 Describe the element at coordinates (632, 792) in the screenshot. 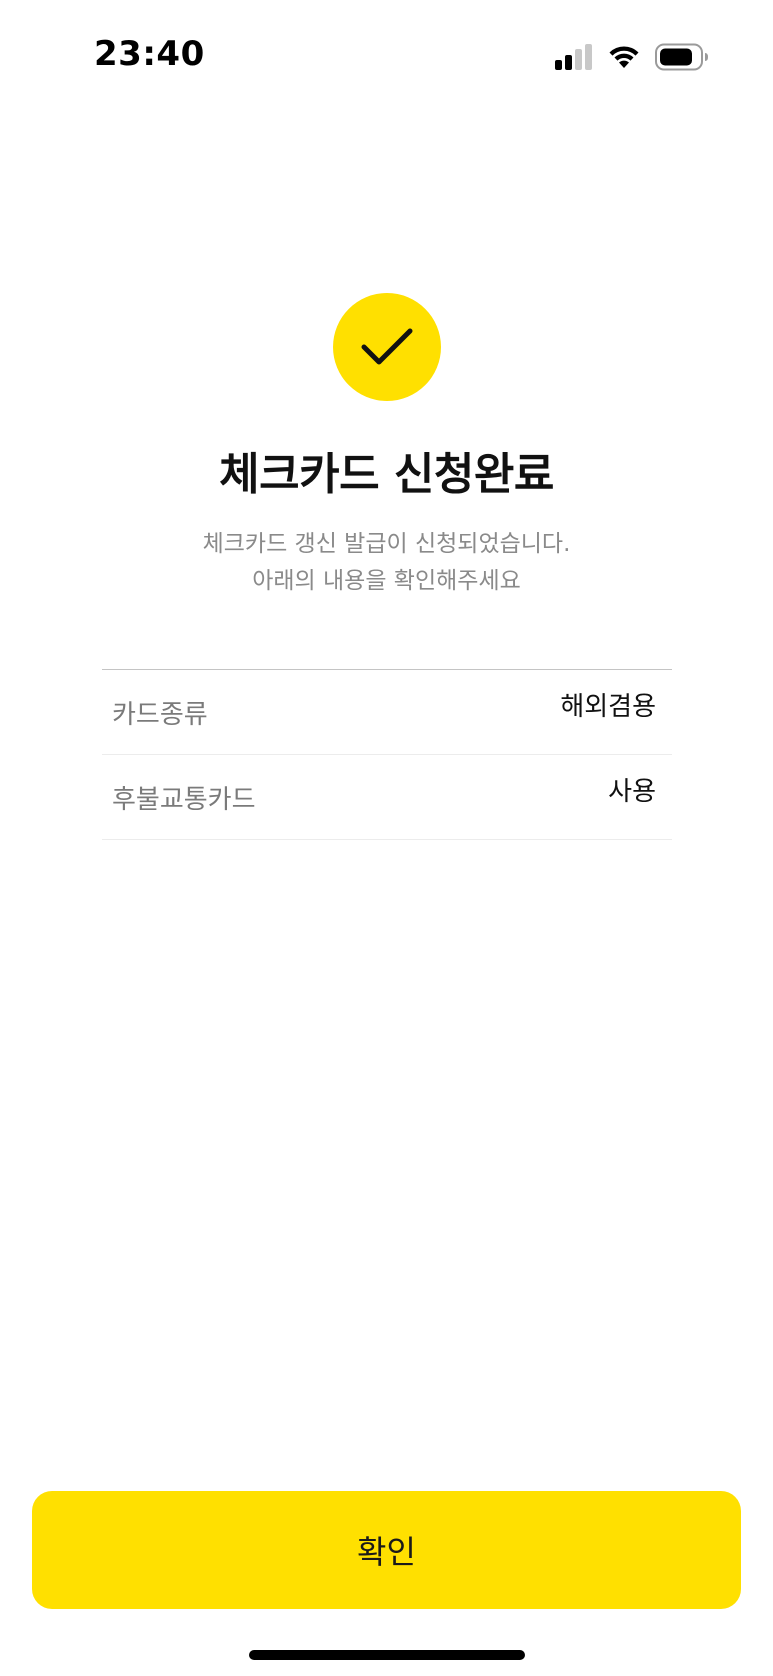

I see `detail-value: 사용` at that location.